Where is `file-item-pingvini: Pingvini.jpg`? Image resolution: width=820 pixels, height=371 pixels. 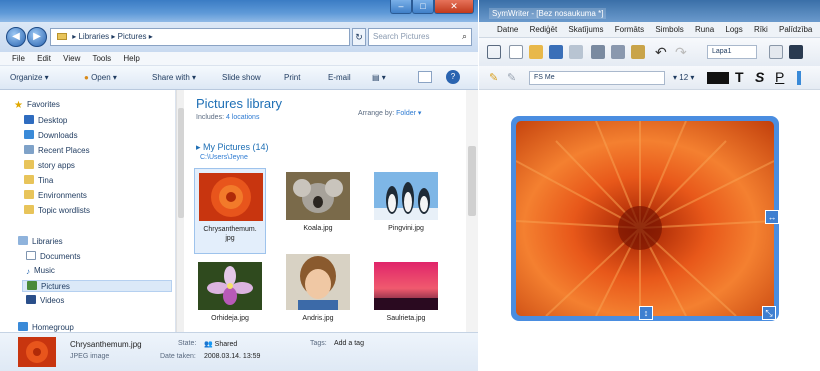
file-item-pingvini: Pingvini.jpg is located at coordinates (406, 211).